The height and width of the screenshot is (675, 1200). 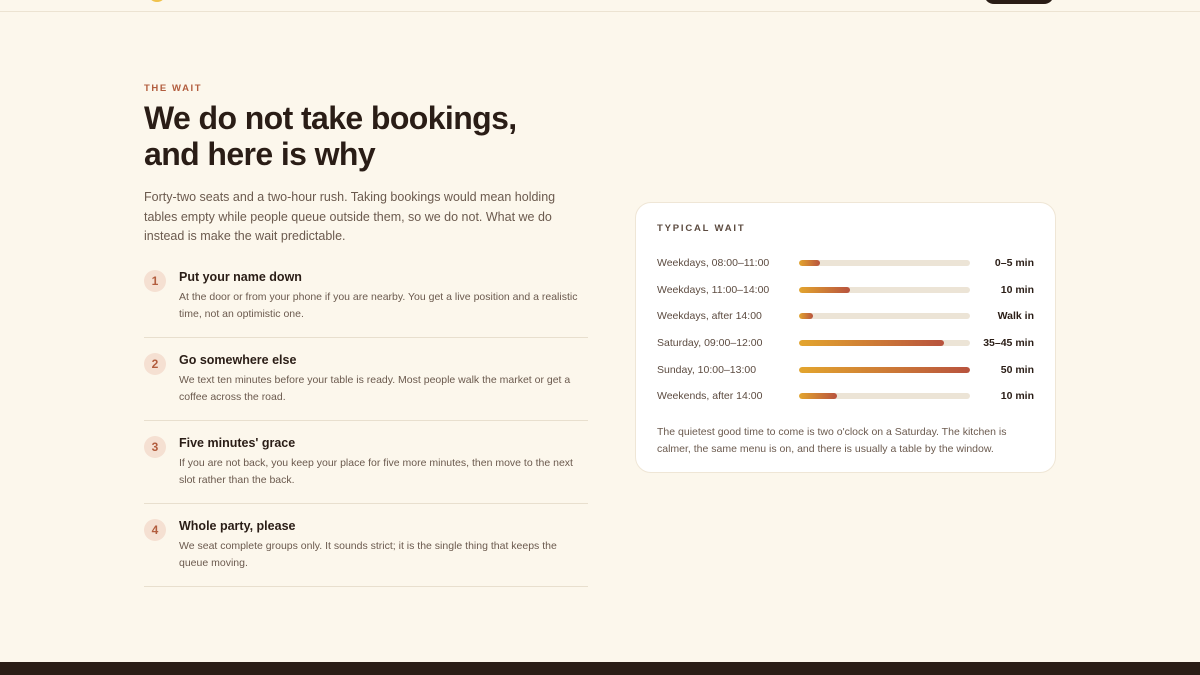 What do you see at coordinates (1008, 343) in the screenshot?
I see `wait-row-value: 35–45 min` at bounding box center [1008, 343].